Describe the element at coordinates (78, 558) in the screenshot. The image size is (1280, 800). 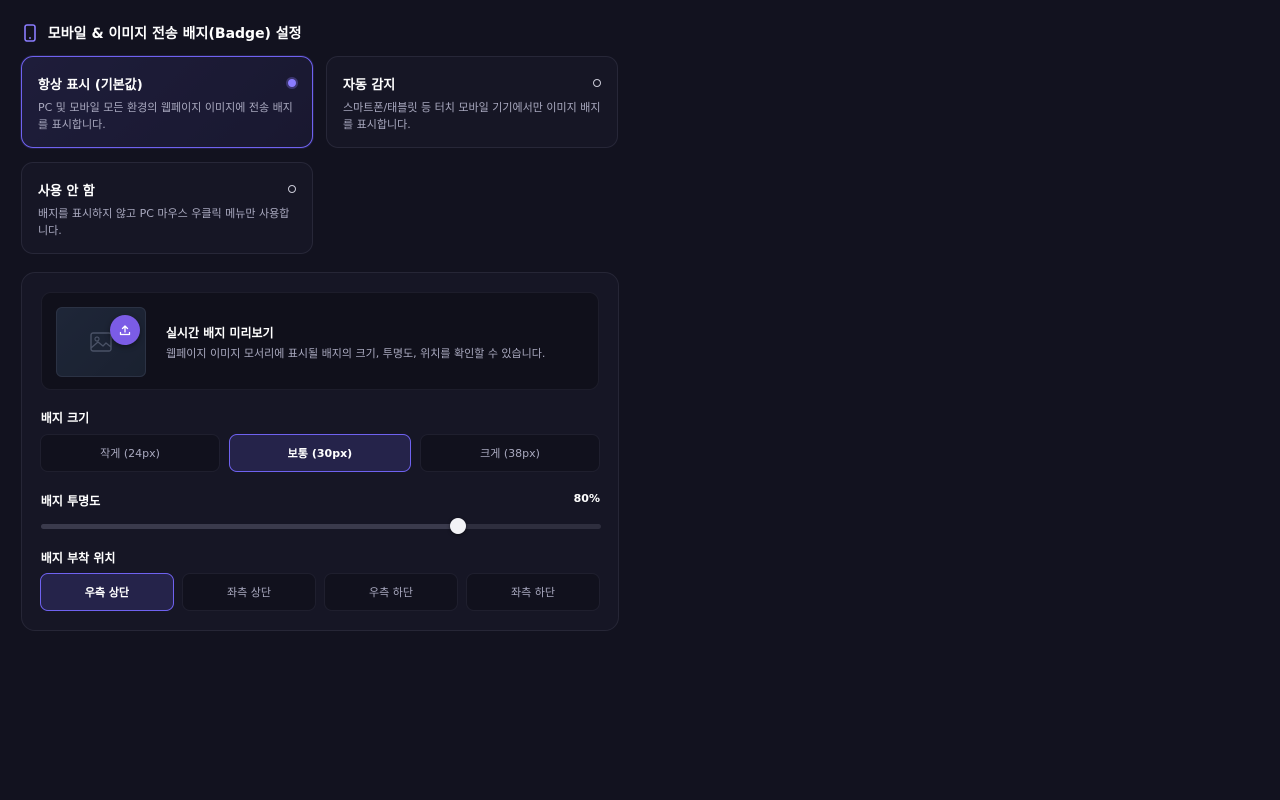
I see `position-label: 배지 부착 위치` at that location.